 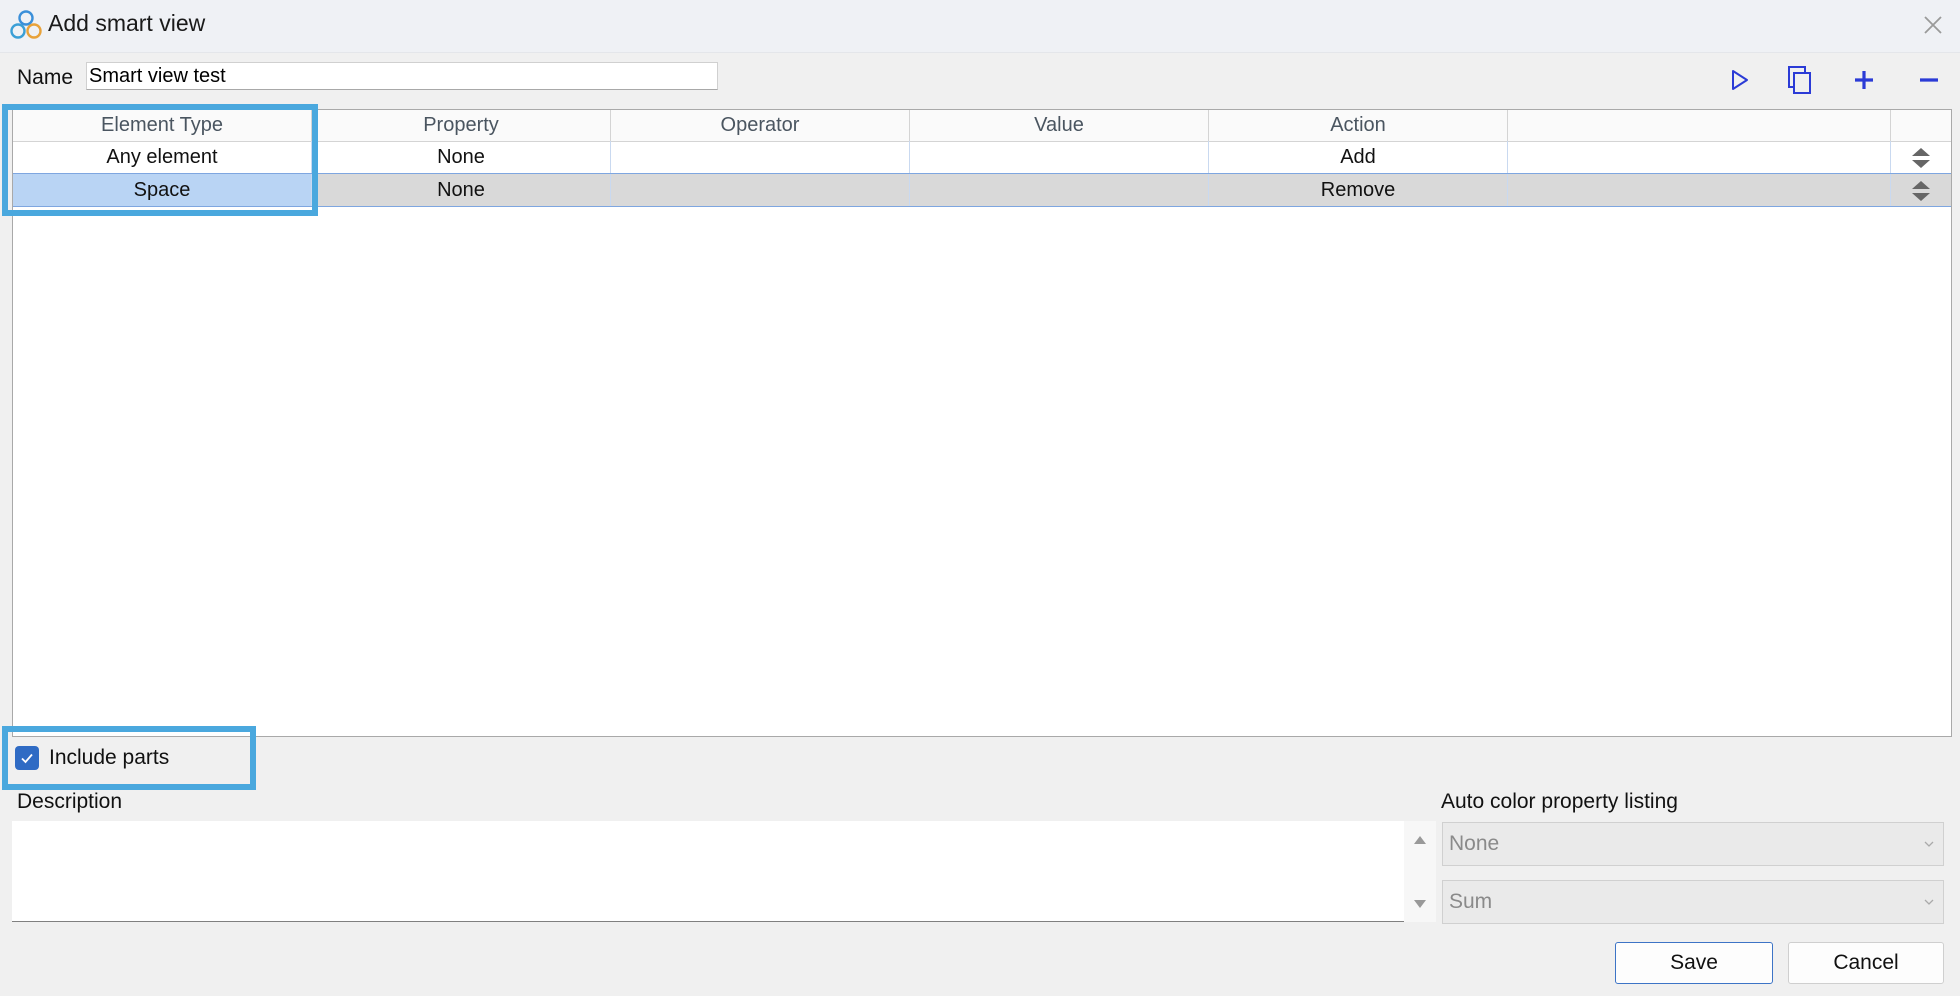 I want to click on run-button, so click(x=1739, y=80).